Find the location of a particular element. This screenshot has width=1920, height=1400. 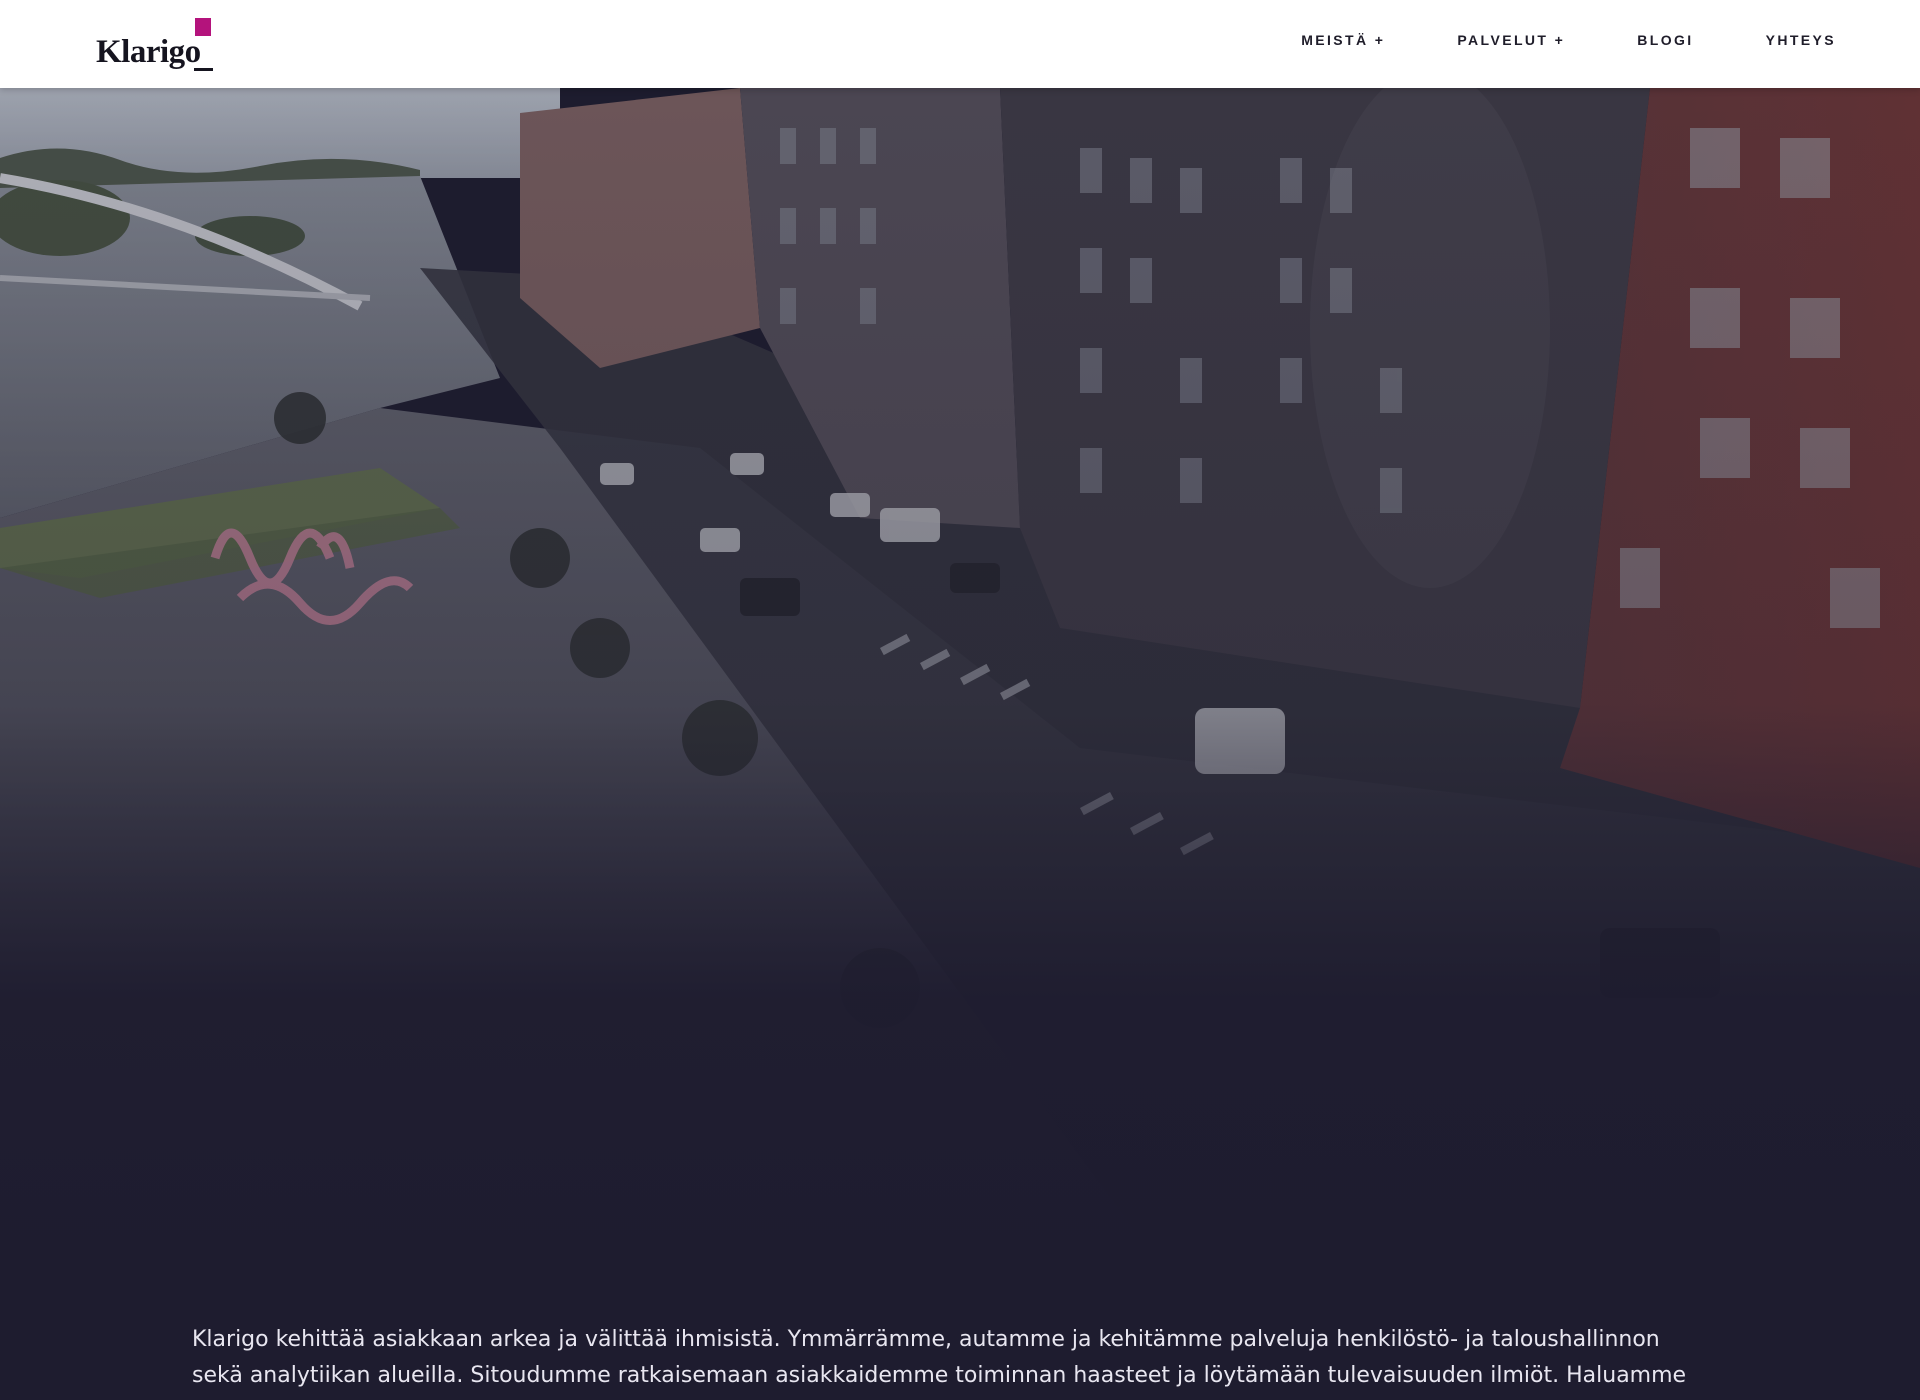

klarigo-logo: Klarigo is located at coordinates (156, 45).